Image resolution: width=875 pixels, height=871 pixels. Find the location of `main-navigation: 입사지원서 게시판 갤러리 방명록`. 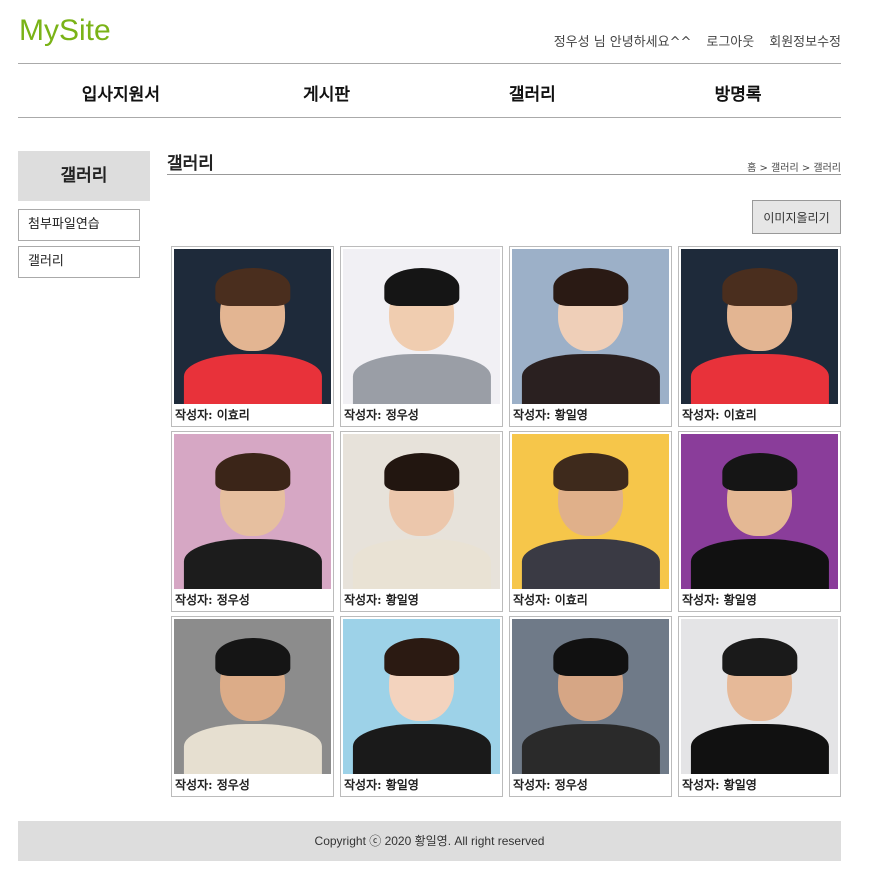

main-navigation: 입사지원서 게시판 갤러리 방명록 is located at coordinates (429, 90).